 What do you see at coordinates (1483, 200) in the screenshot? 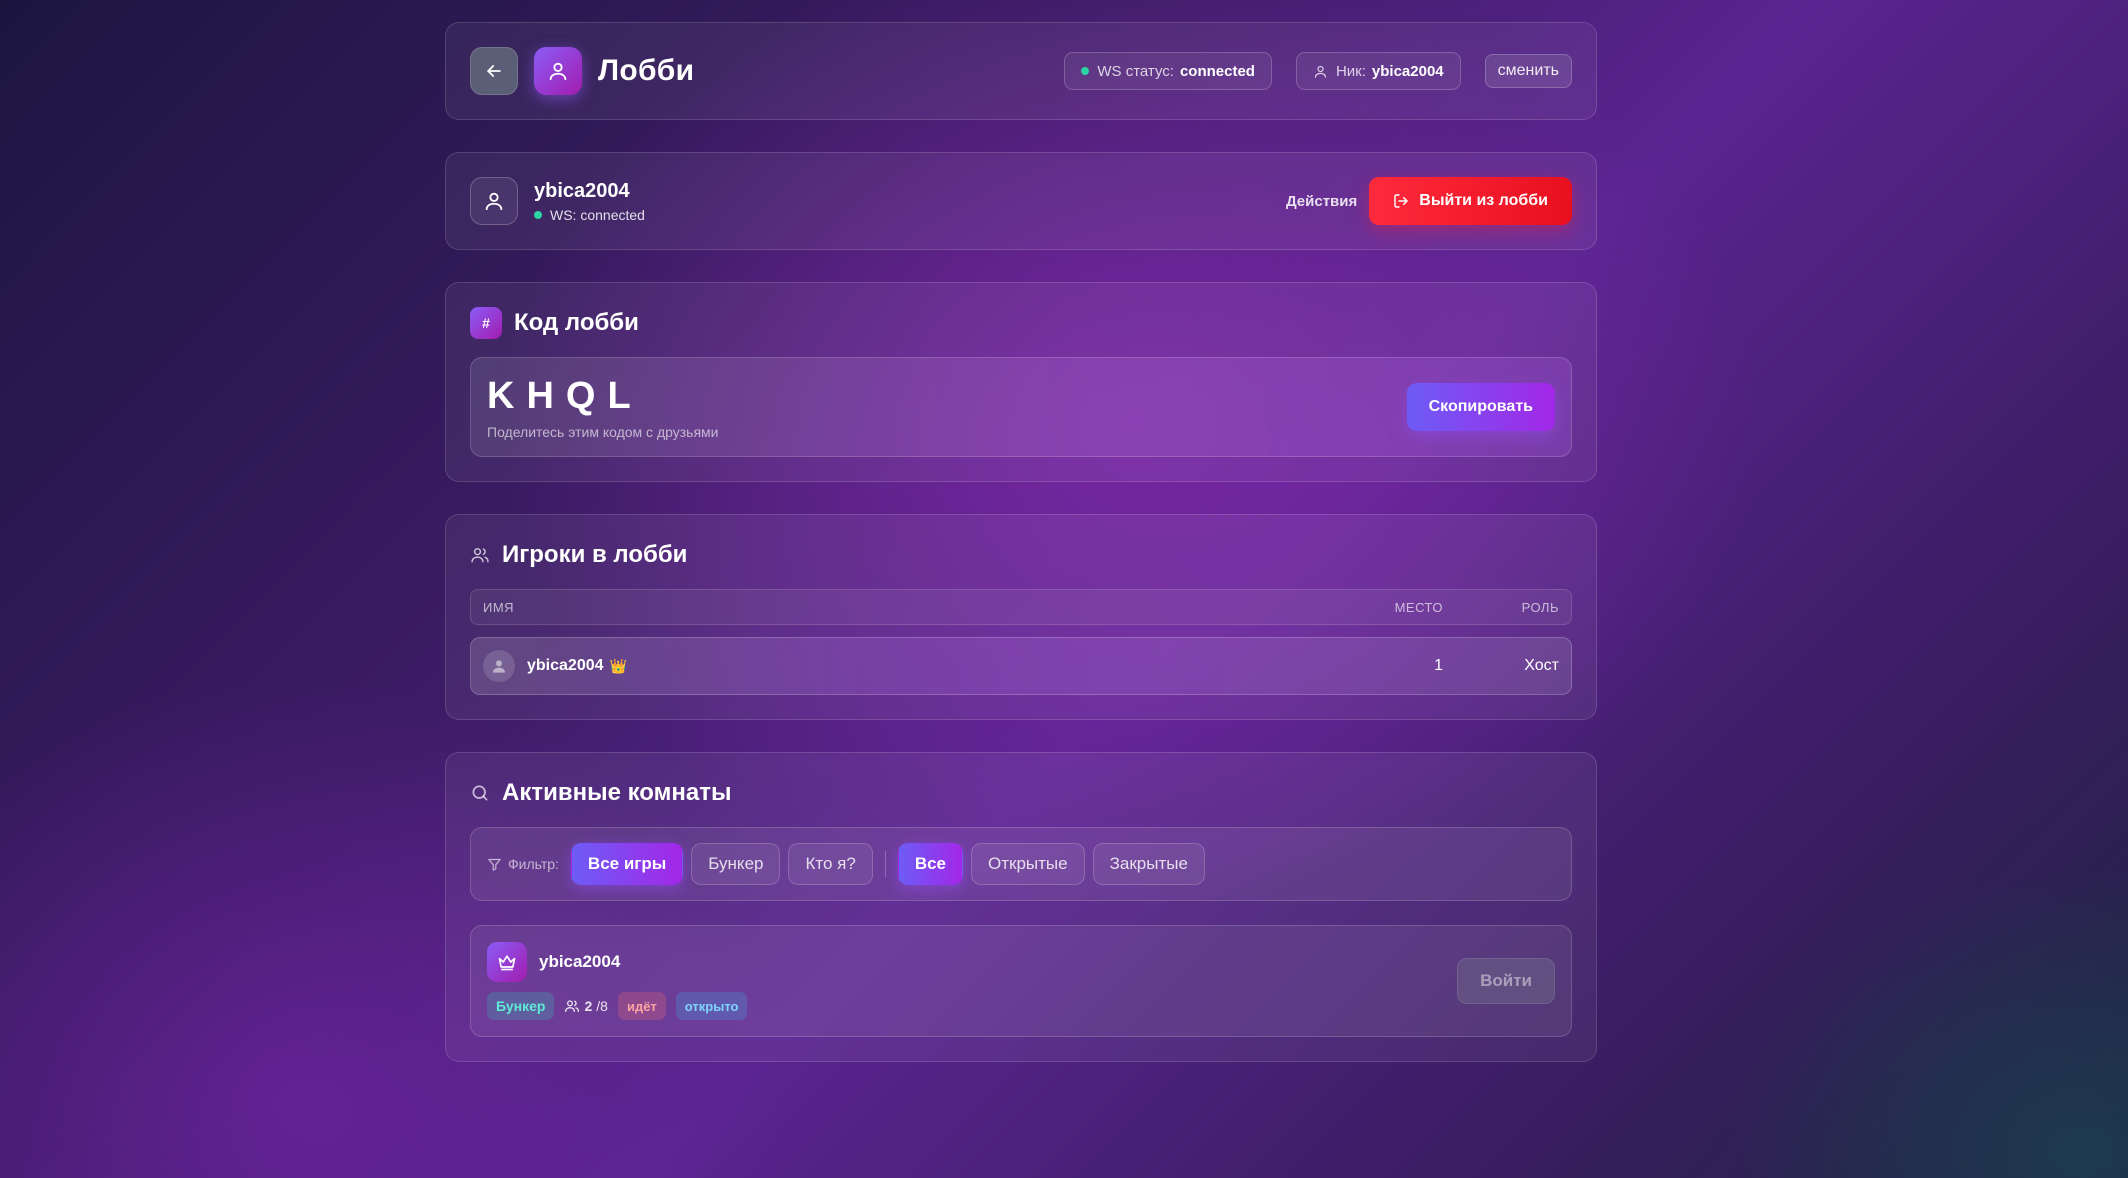
I see `leave-lobby-label: Выйти из лобби` at bounding box center [1483, 200].